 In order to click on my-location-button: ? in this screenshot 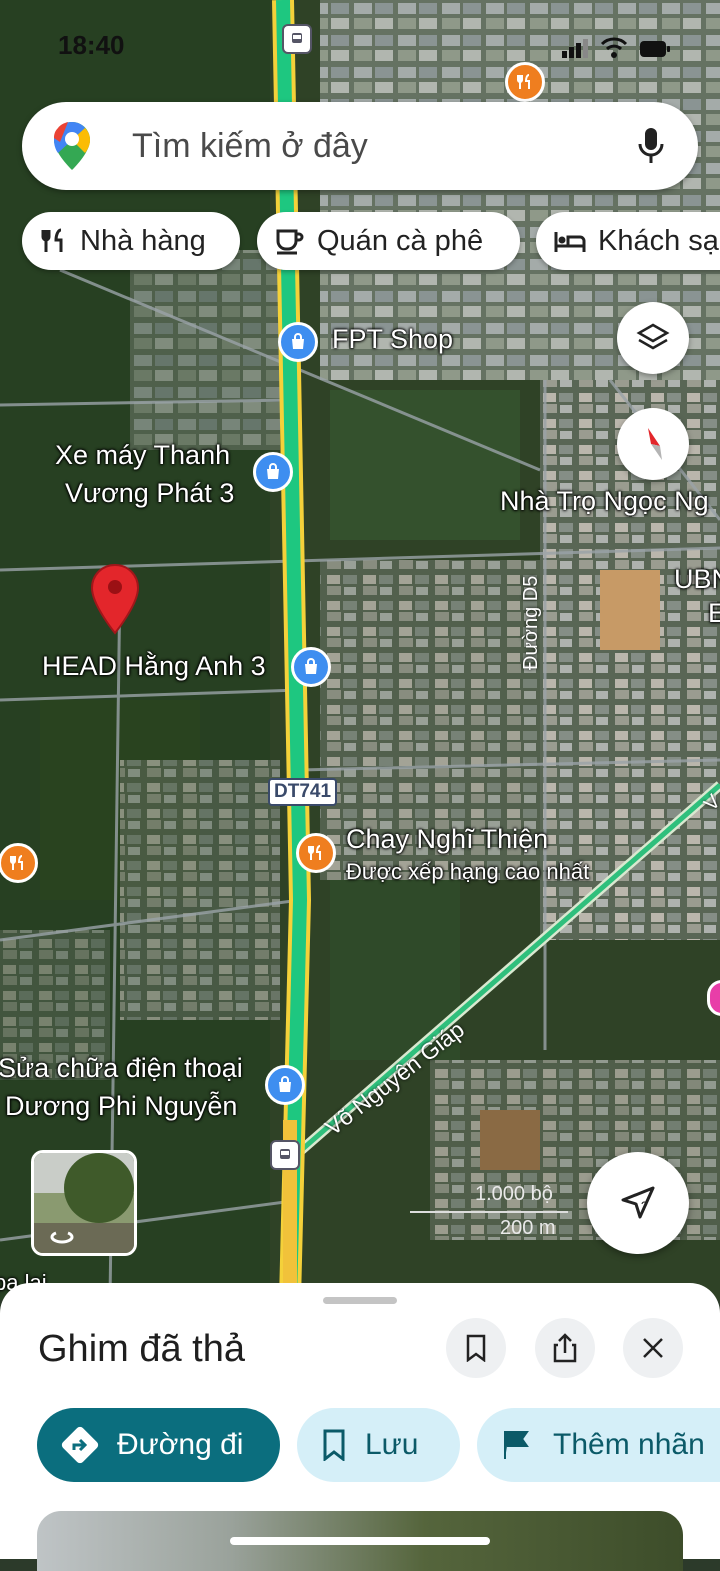, I will do `click(638, 1203)`.